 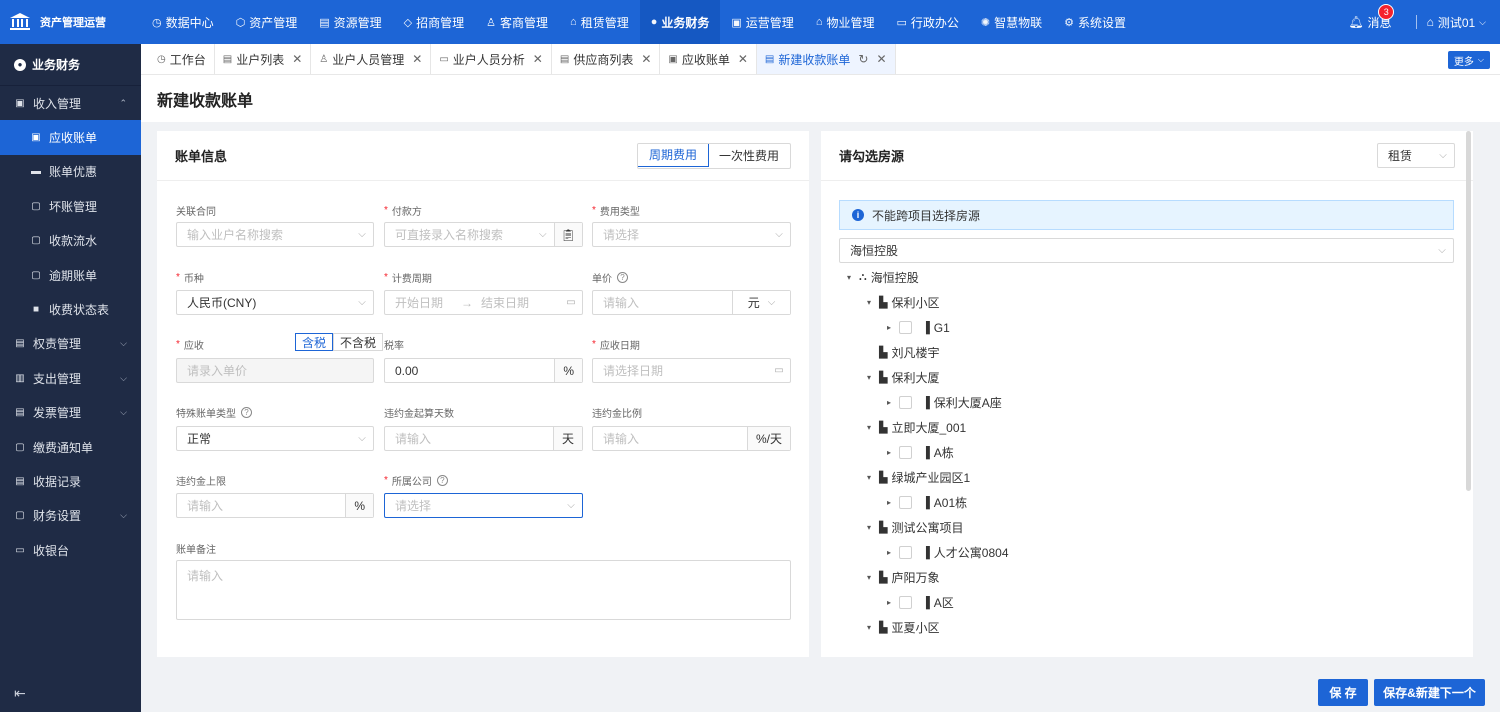 I want to click on price-unit-select: 元 ⌵, so click(x=761, y=302).